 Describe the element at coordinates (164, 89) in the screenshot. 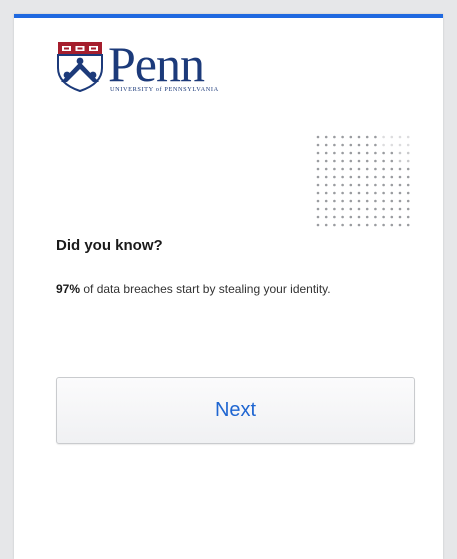

I see `university-subline: UNIVERSITY of PENNSYLVANIA` at that location.